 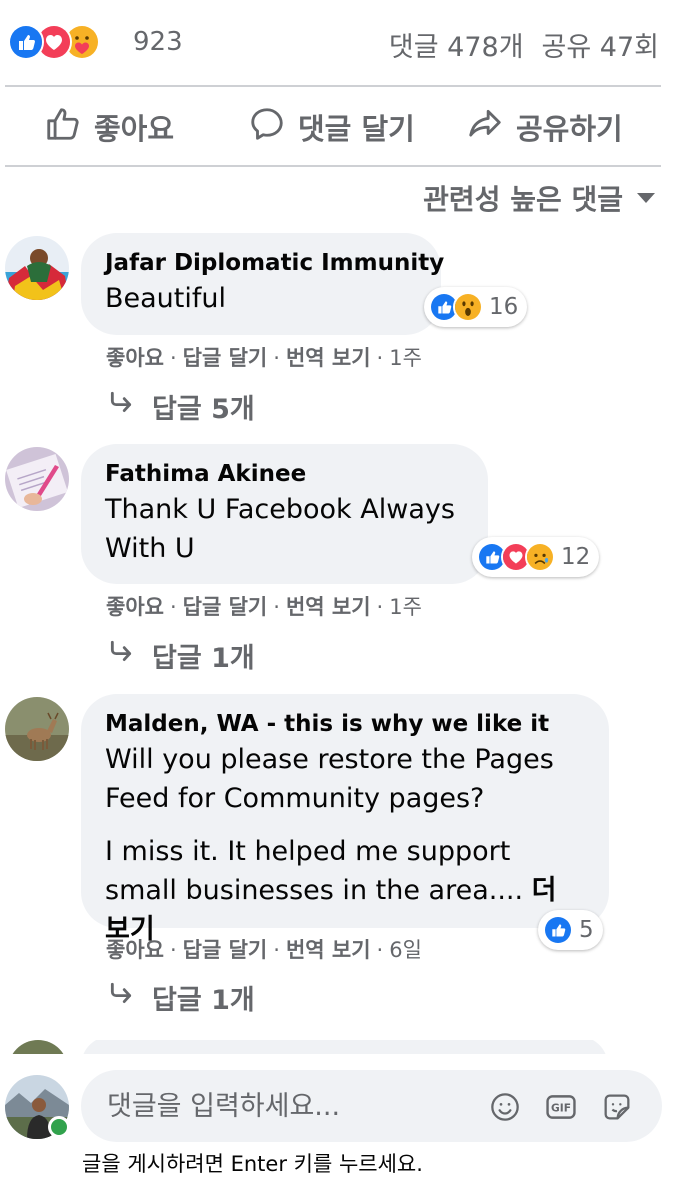 I want to click on share-label: 공유하기, so click(x=569, y=129).